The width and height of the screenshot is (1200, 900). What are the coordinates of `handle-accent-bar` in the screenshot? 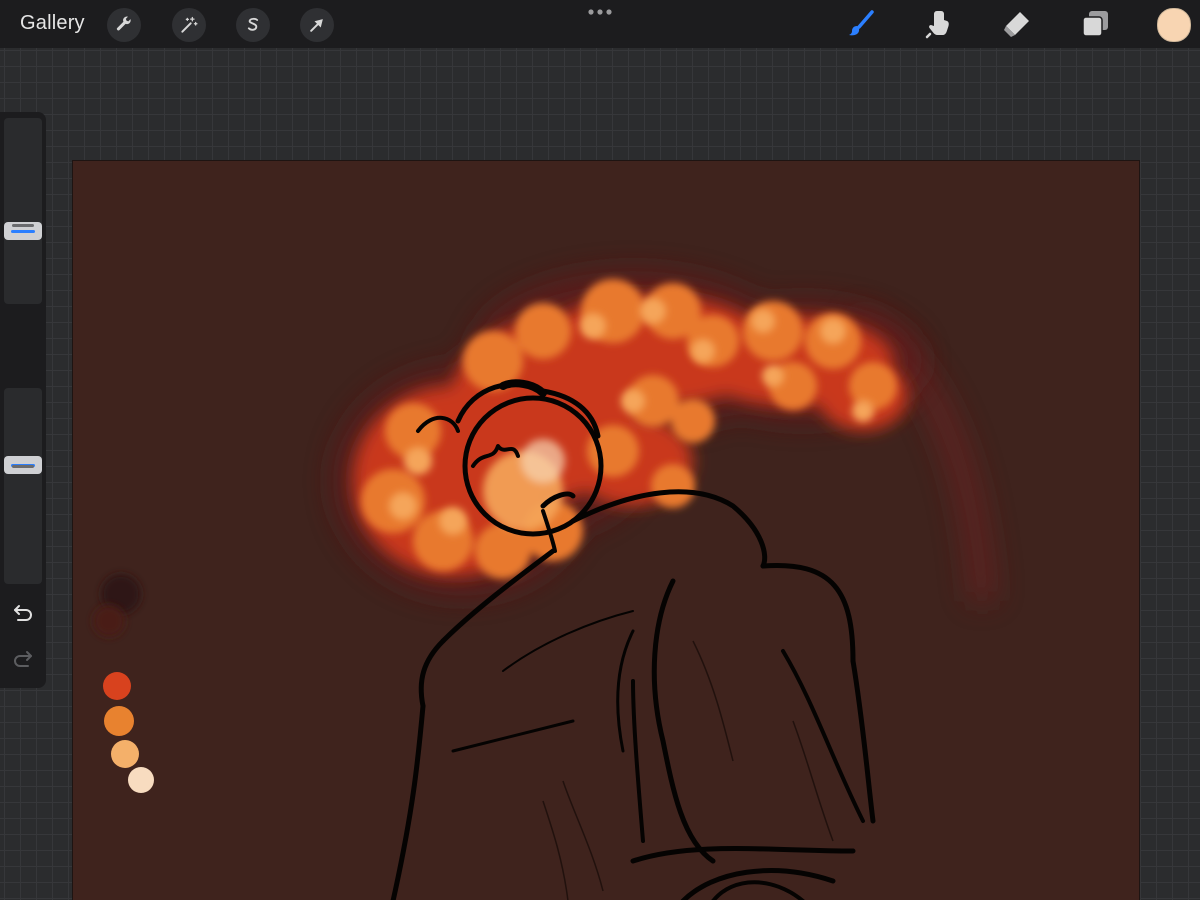 It's located at (23, 231).